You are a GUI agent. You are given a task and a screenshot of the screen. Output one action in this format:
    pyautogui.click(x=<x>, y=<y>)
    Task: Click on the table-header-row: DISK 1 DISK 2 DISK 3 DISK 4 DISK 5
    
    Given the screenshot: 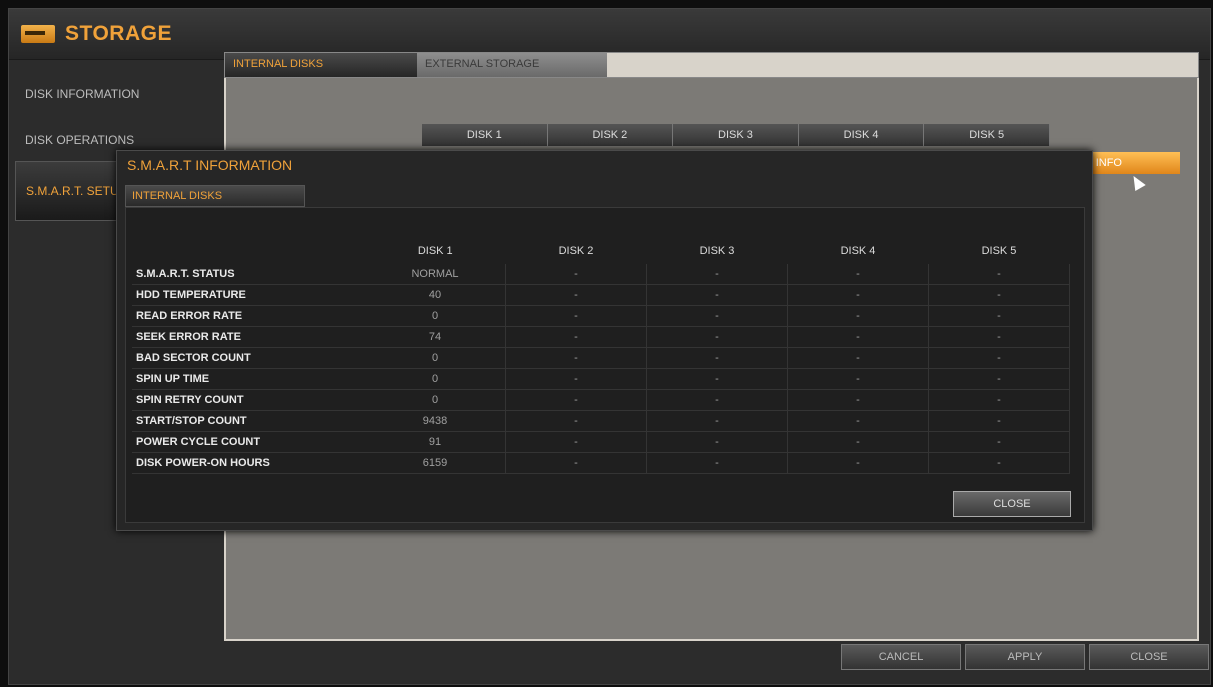 What is the action you would take?
    pyautogui.click(x=601, y=251)
    